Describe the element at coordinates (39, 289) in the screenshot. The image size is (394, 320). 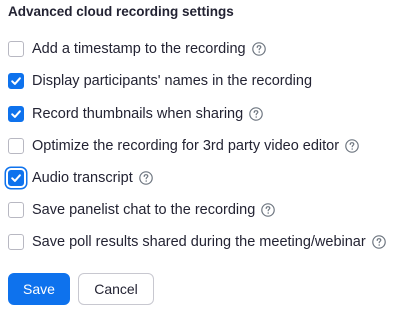
I see `save-button: Save` at that location.